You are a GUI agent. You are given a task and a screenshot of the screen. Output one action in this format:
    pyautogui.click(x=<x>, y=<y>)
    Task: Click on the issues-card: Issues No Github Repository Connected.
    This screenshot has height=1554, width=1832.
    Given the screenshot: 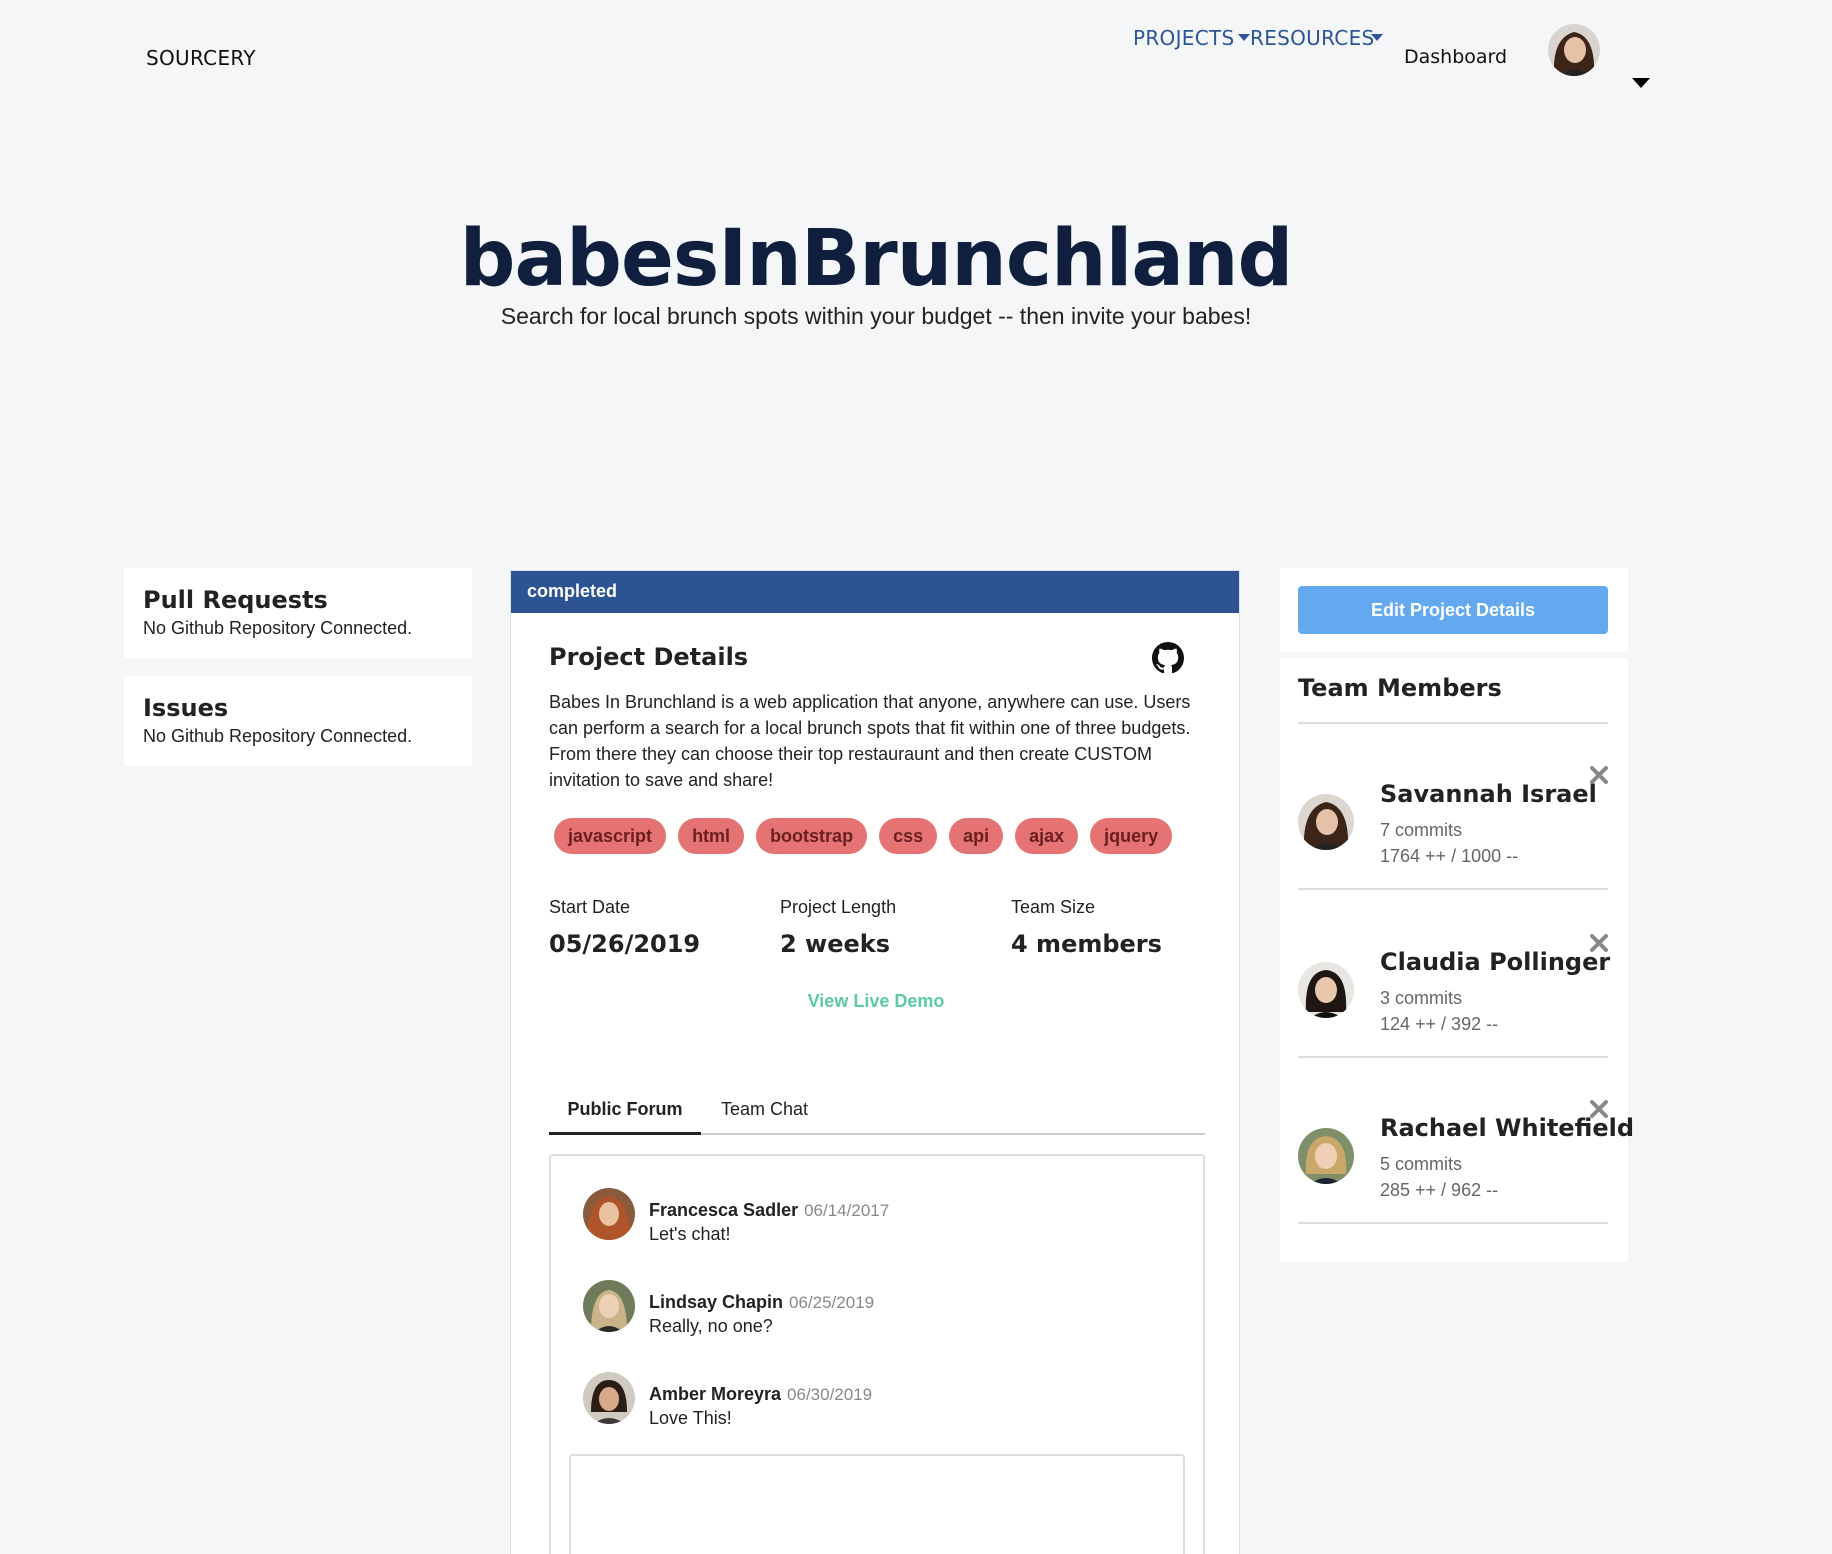 What is the action you would take?
    pyautogui.click(x=298, y=721)
    